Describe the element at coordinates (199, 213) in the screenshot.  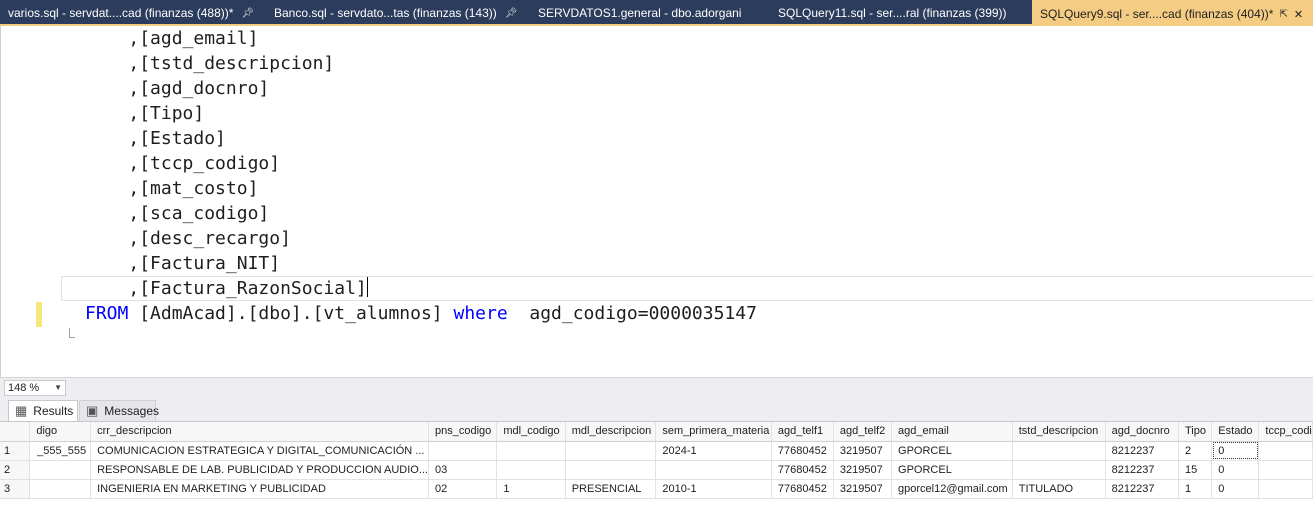
I see `code-line: ,[sca_codigo]` at that location.